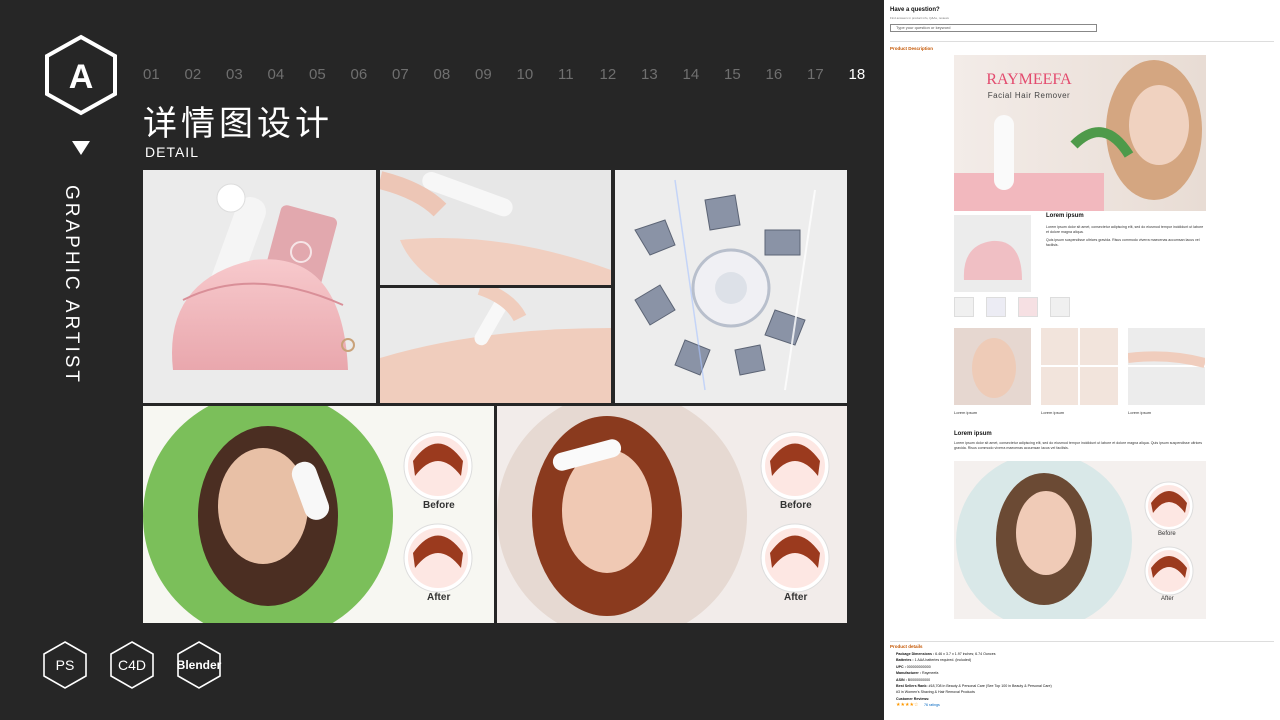 This screenshot has width=1280, height=720. I want to click on tile-before-after-1: Before After, so click(318, 514).